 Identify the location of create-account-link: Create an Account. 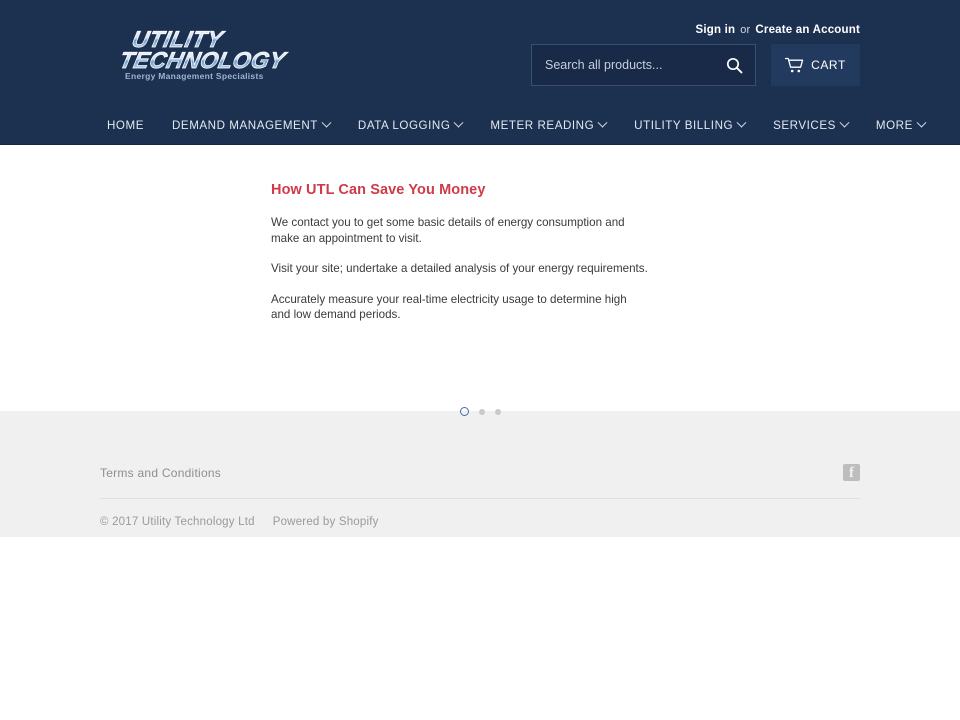
(807, 30).